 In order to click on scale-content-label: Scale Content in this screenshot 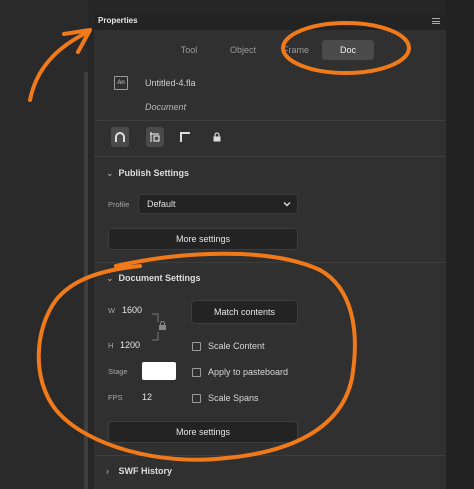, I will do `click(236, 346)`.